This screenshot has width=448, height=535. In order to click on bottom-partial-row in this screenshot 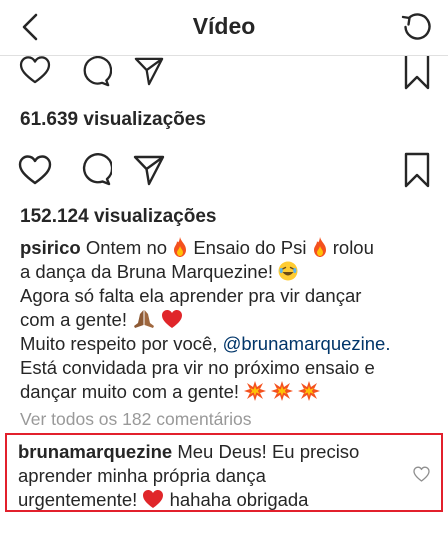, I will do `click(224, 528)`.